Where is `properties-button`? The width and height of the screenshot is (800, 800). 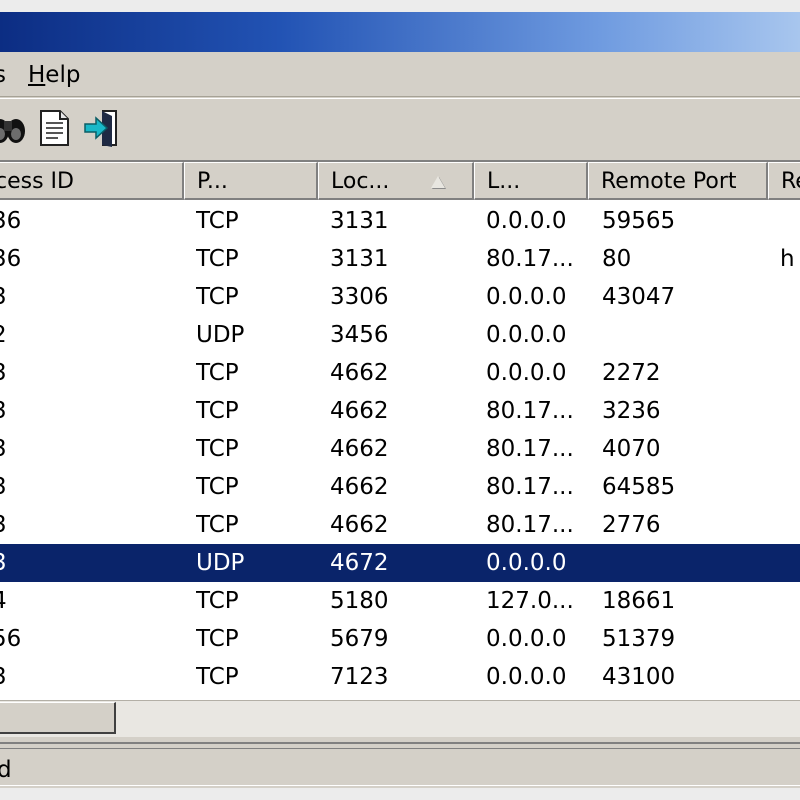
properties-button is located at coordinates (54, 128).